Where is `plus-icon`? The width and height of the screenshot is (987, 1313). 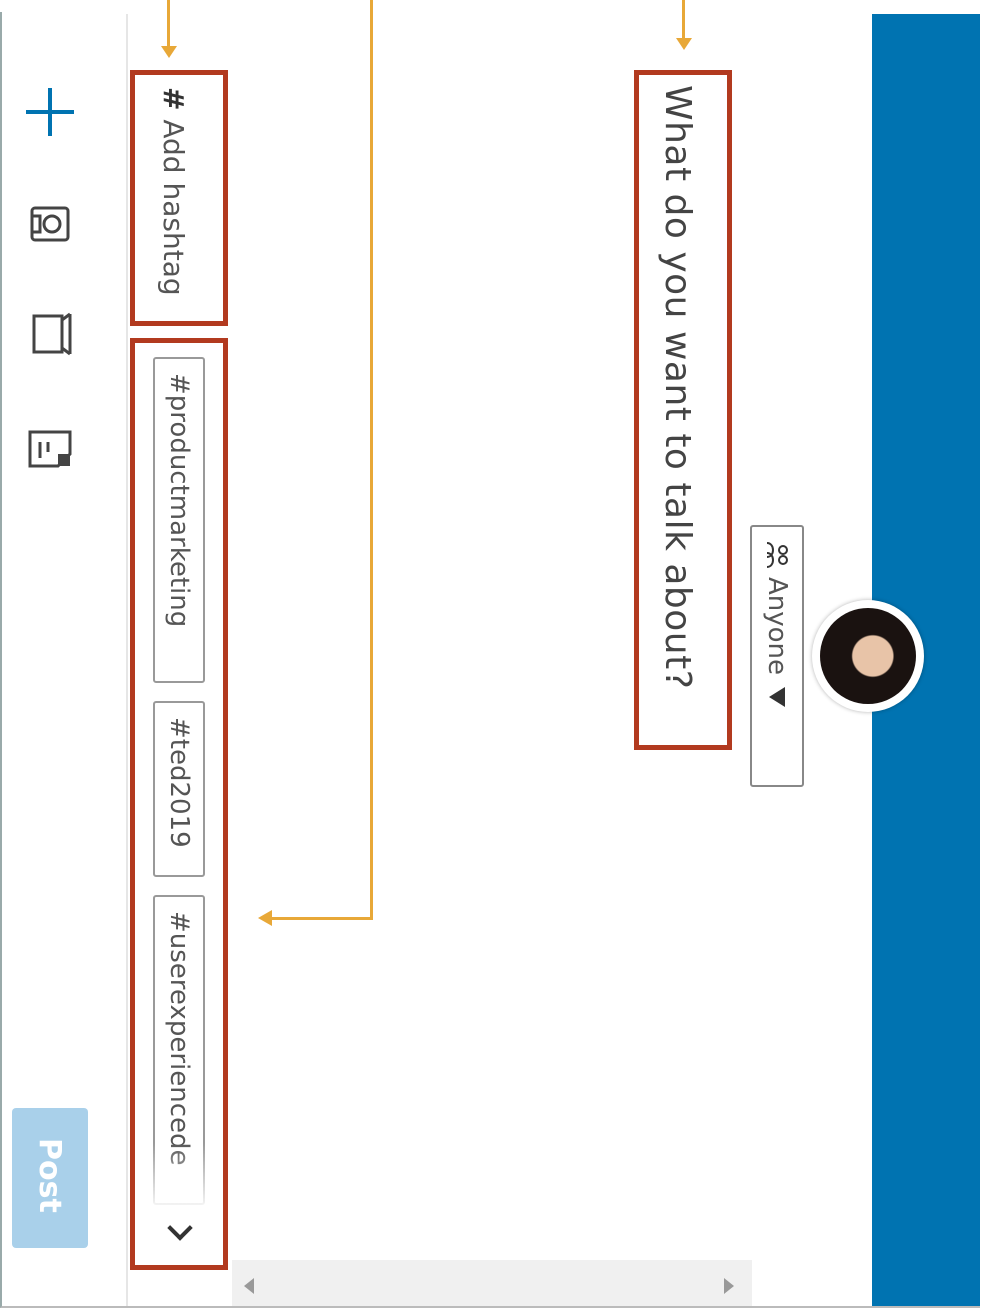 plus-icon is located at coordinates (50, 112).